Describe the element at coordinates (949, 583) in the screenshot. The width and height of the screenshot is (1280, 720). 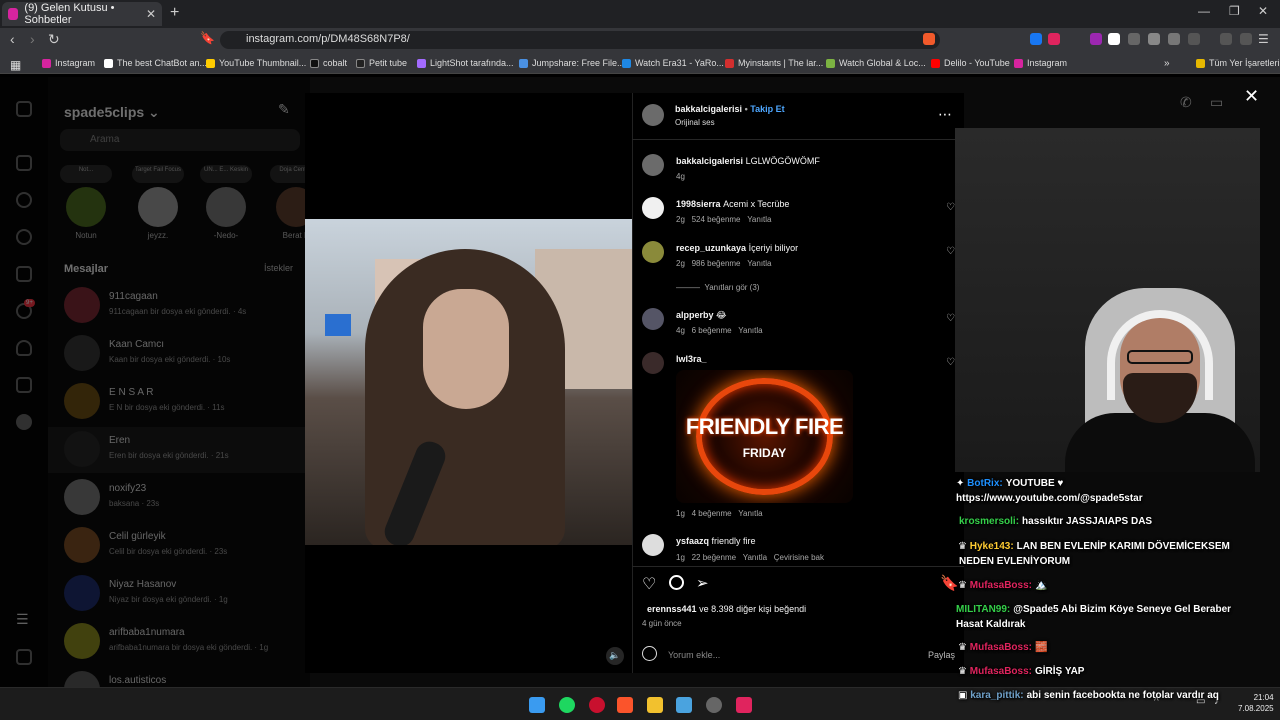
I see `save-icon: 🔖` at that location.